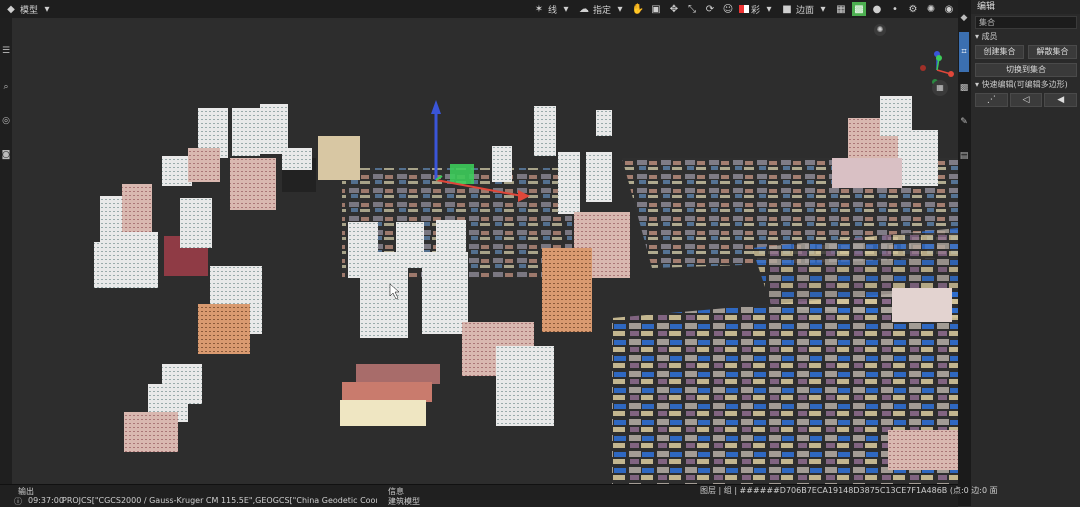  What do you see at coordinates (991, 100) in the screenshot?
I see `vertex-mode-icon: ⋰` at bounding box center [991, 100].